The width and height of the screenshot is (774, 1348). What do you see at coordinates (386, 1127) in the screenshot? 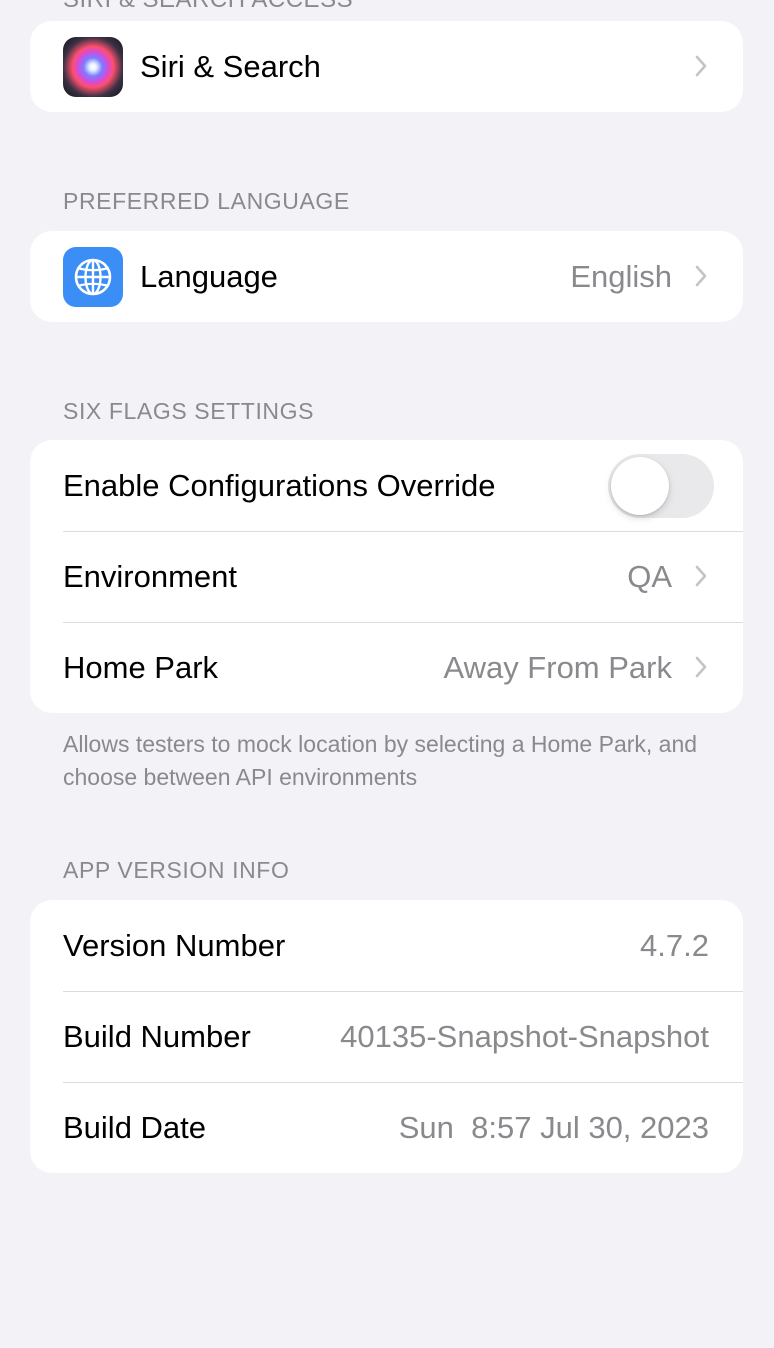
I see `build-date-row: Build Date Sun 8:57 Jul 30, 2023` at bounding box center [386, 1127].